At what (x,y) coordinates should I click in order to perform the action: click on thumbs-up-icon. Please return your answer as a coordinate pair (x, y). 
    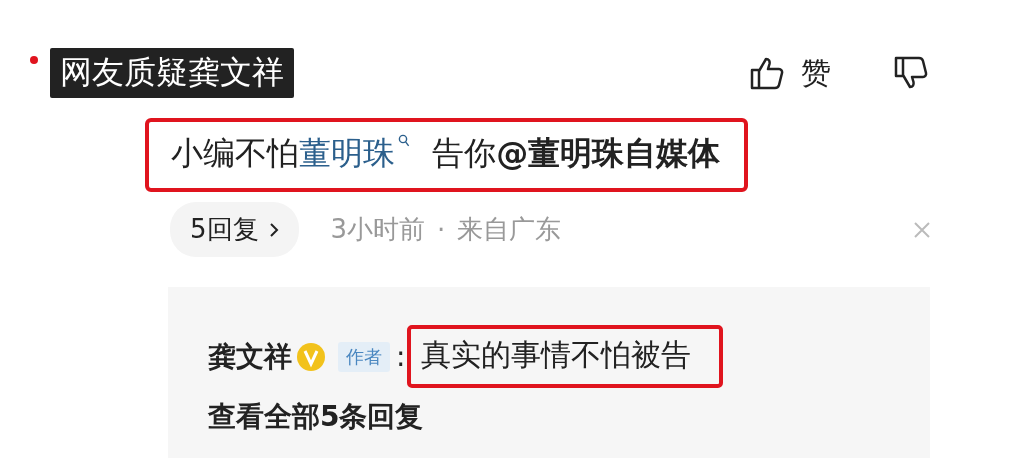
    Looking at the image, I should click on (767, 73).